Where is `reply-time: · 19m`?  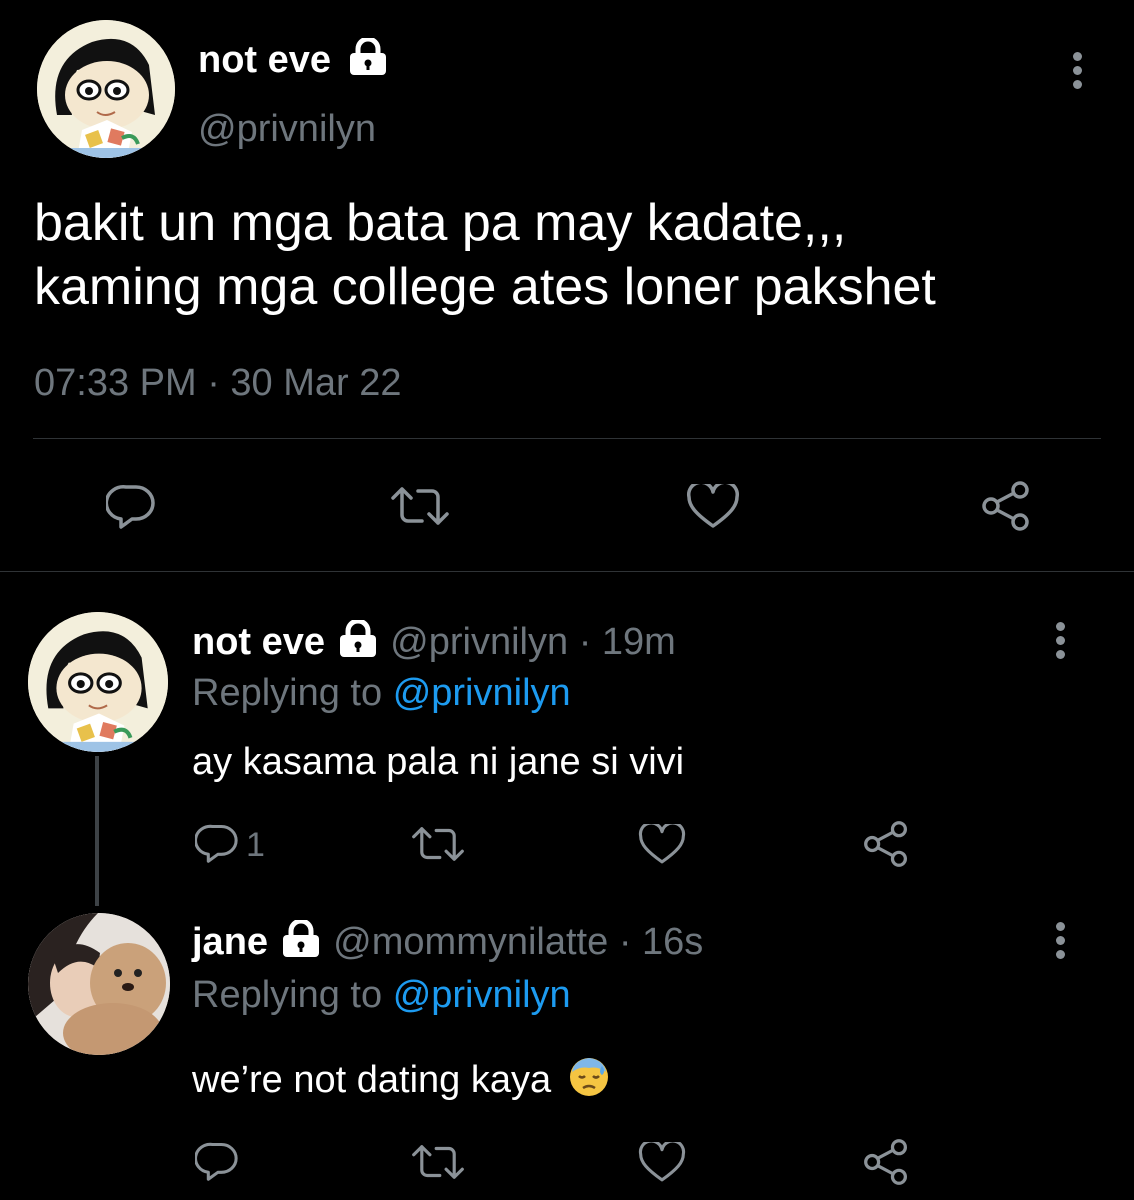
reply-time: · 19m is located at coordinates (627, 642).